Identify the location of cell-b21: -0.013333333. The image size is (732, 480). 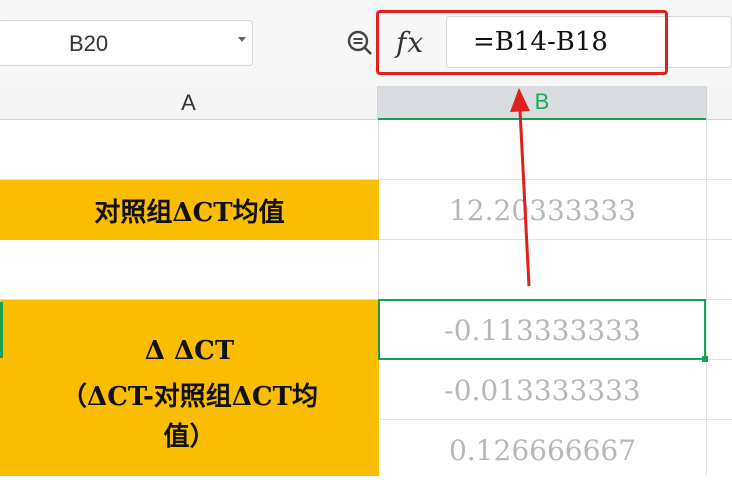
(542, 390).